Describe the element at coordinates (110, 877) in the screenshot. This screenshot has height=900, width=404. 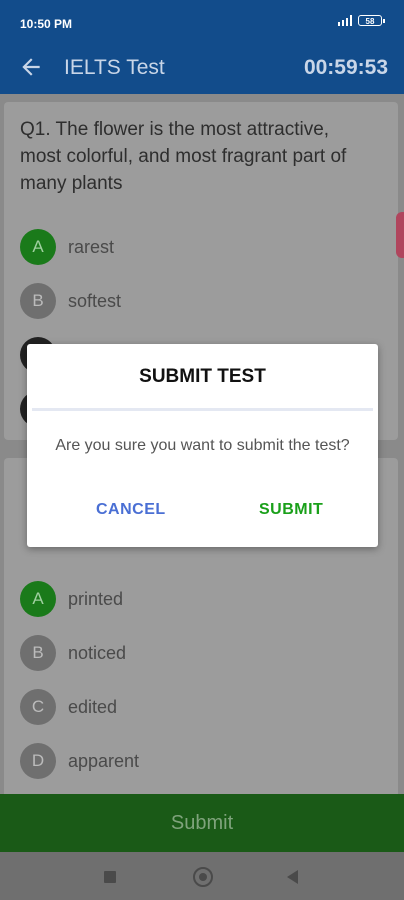
I see `recents-icon` at that location.